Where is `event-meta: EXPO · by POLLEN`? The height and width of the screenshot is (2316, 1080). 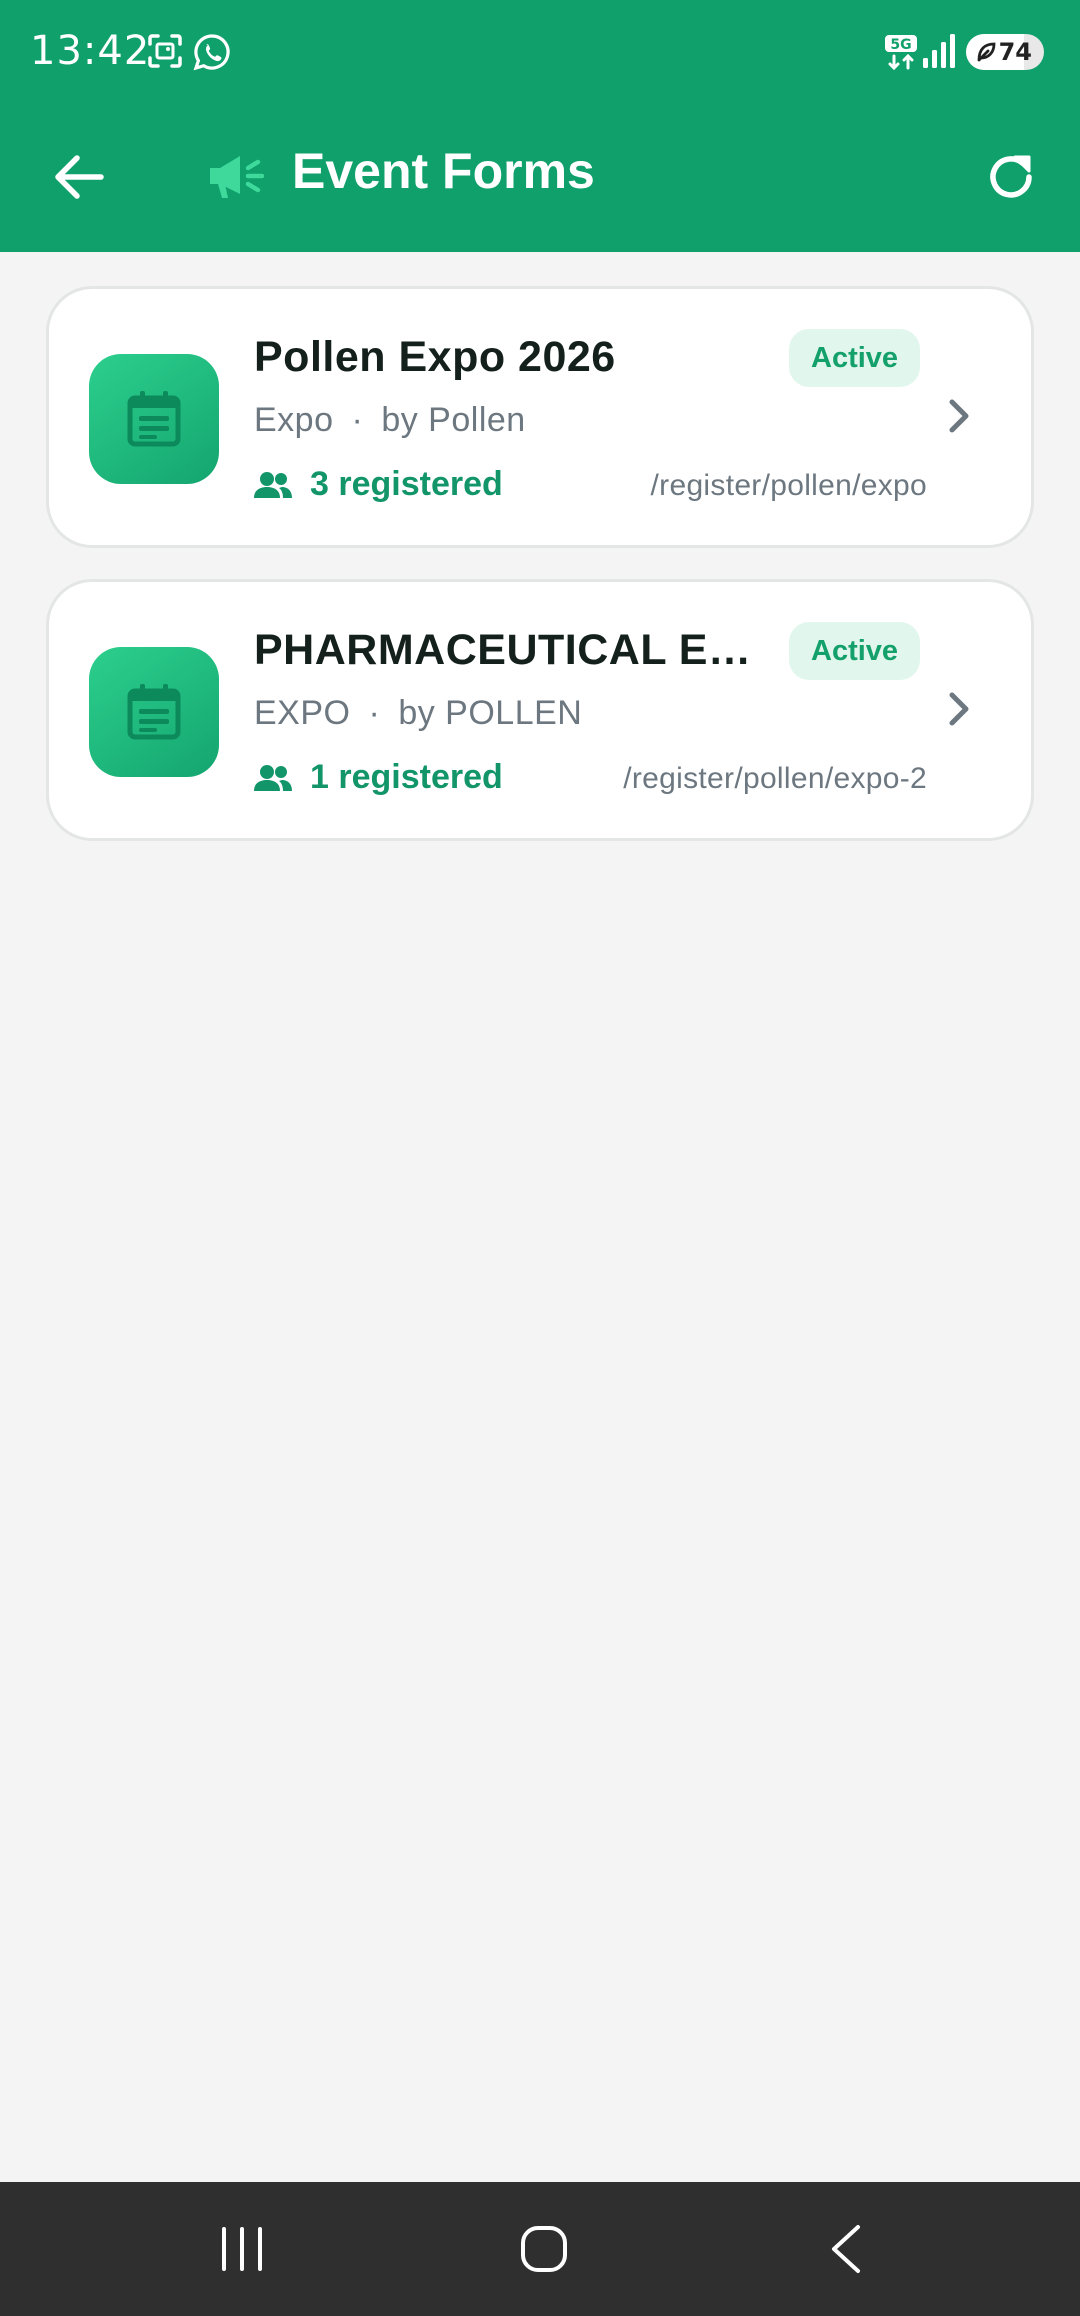
event-meta: EXPO · by POLLEN is located at coordinates (418, 713).